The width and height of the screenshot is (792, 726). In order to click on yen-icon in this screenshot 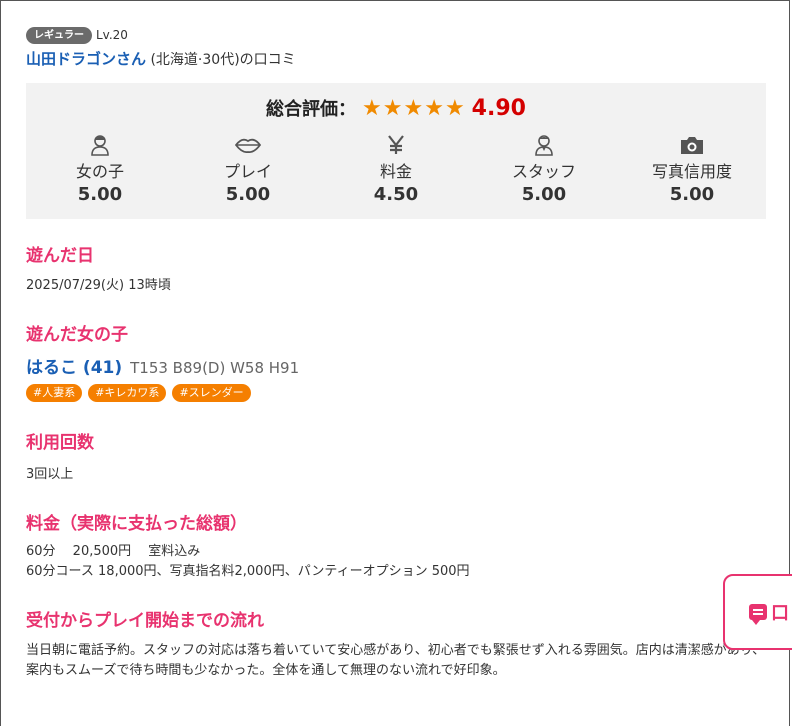, I will do `click(396, 145)`.